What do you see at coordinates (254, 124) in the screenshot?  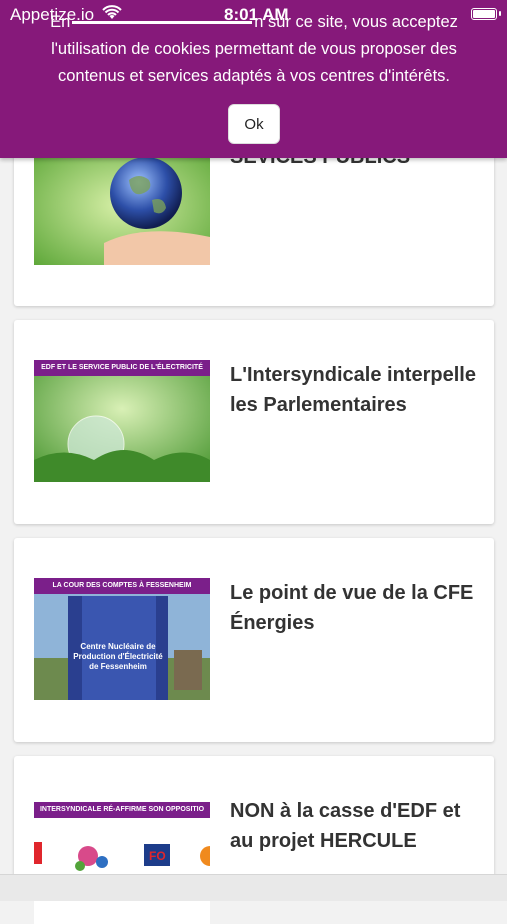 I see `cookie-ok-button: Ok` at bounding box center [254, 124].